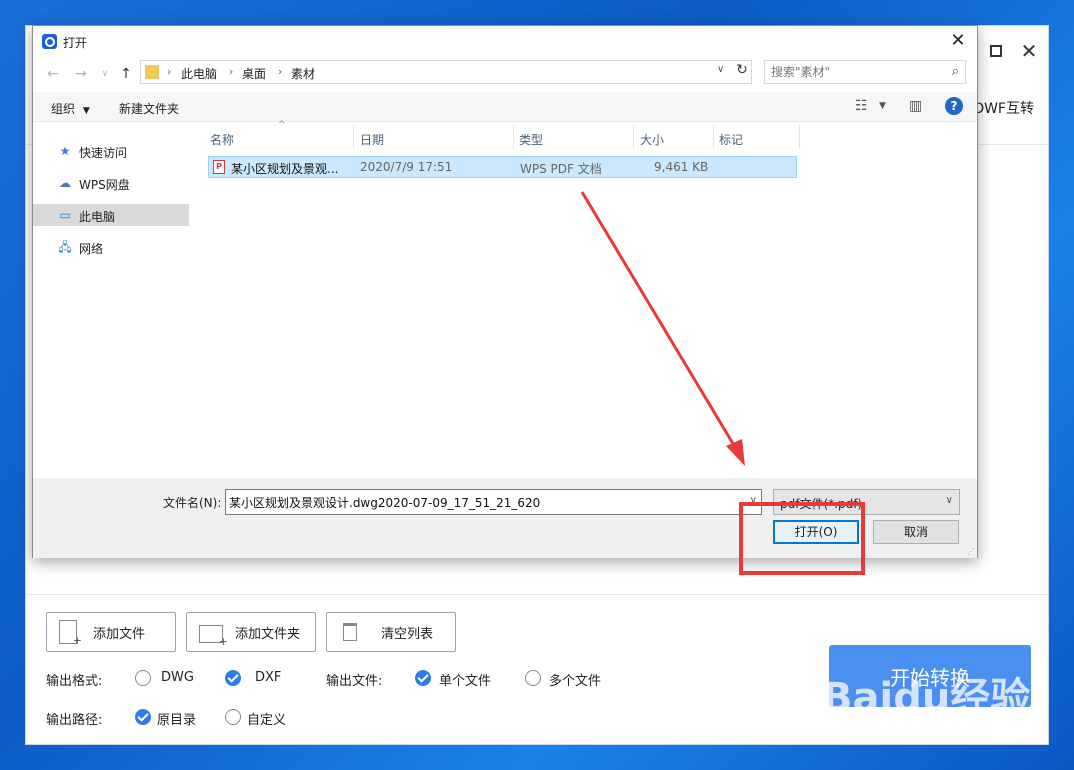 This screenshot has width=1074, height=770. What do you see at coordinates (63, 109) in the screenshot?
I see `organize-label: 组织` at bounding box center [63, 109].